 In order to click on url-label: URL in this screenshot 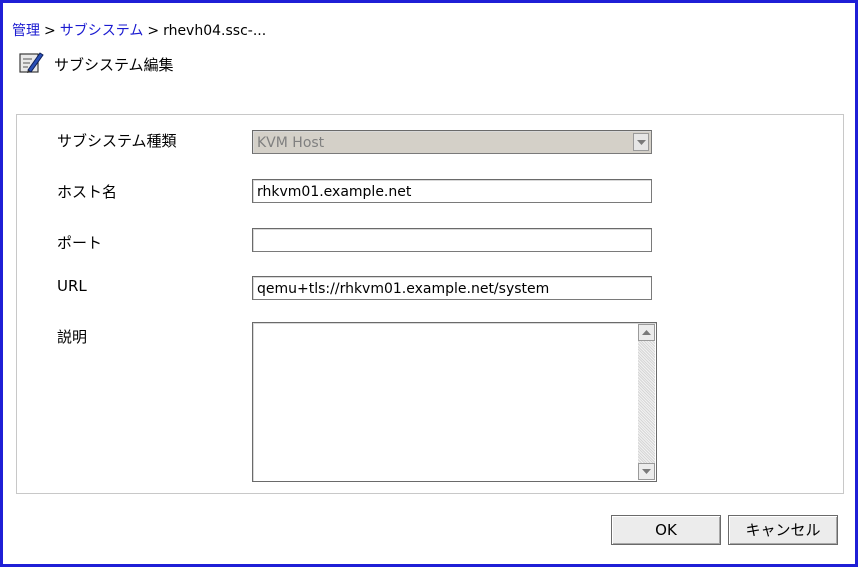, I will do `click(72, 286)`.